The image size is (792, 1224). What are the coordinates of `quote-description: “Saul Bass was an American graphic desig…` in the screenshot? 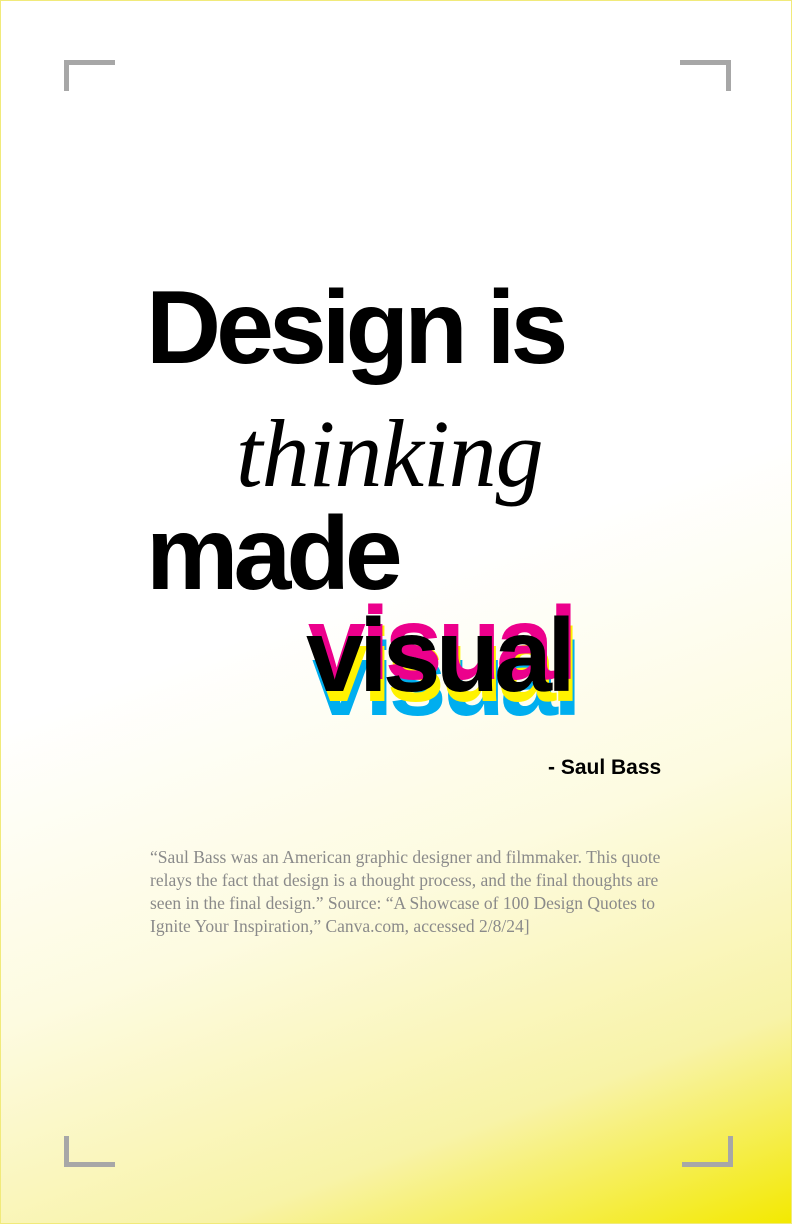 It's located at (405, 891).